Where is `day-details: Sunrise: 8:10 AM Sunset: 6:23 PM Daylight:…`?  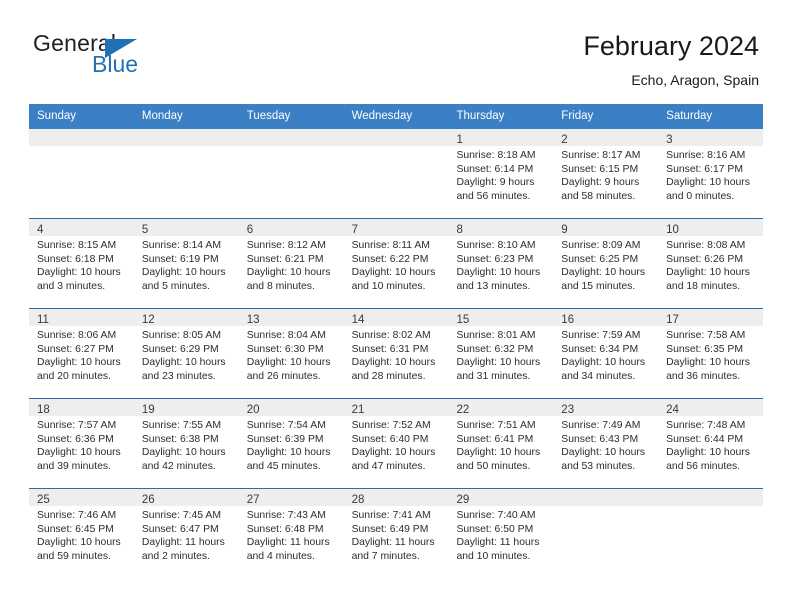 day-details: Sunrise: 8:10 AM Sunset: 6:23 PM Daylight:… is located at coordinates (500, 264).